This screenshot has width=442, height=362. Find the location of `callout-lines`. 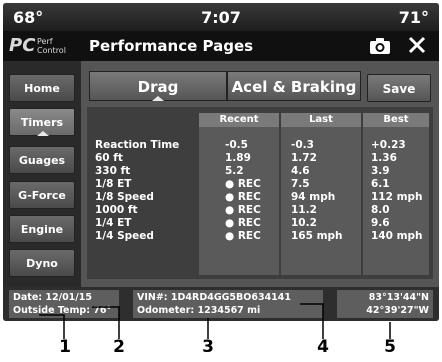

callout-lines is located at coordinates (215, 321).